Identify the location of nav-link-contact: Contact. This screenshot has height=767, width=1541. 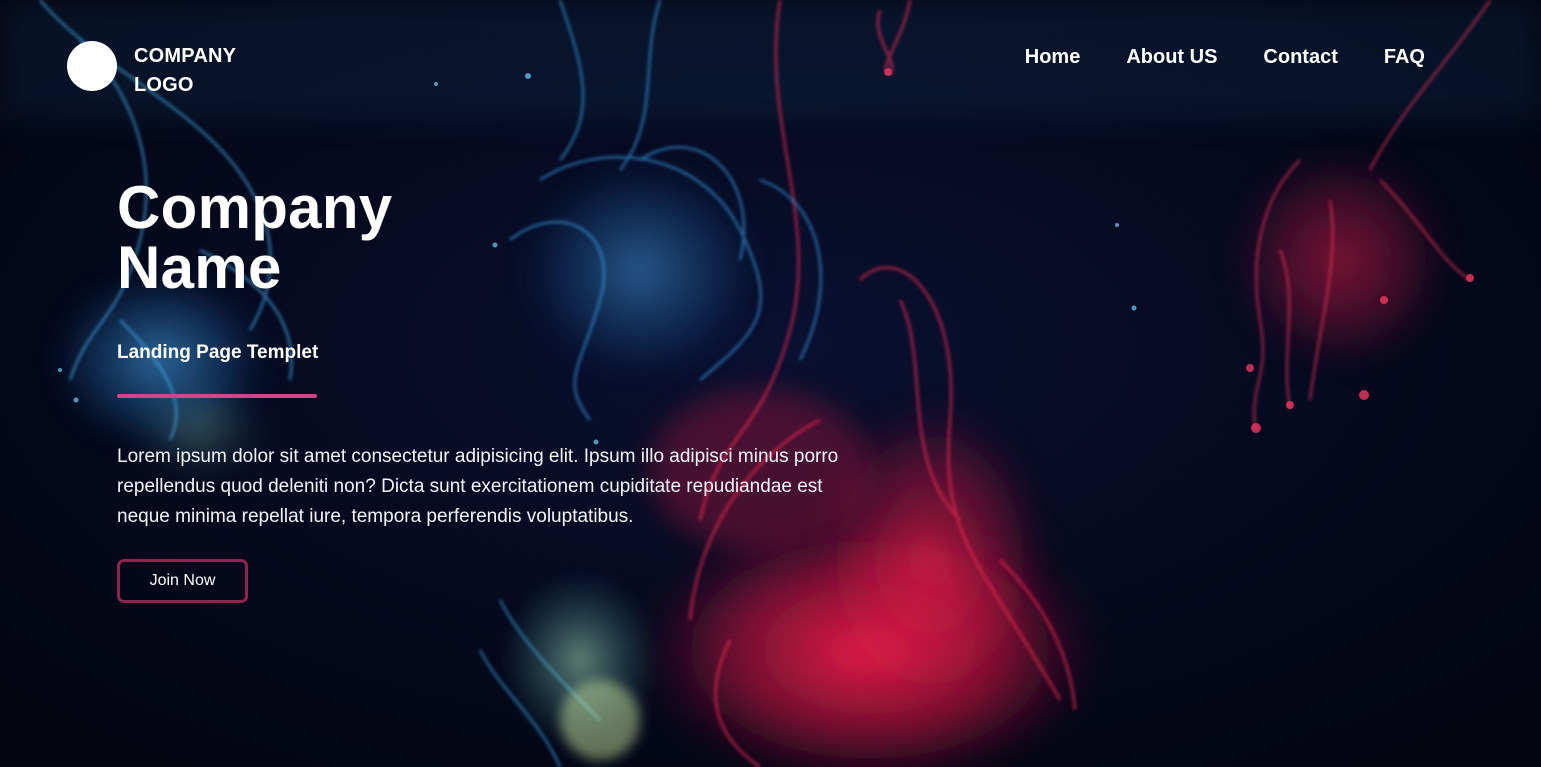
(1300, 57).